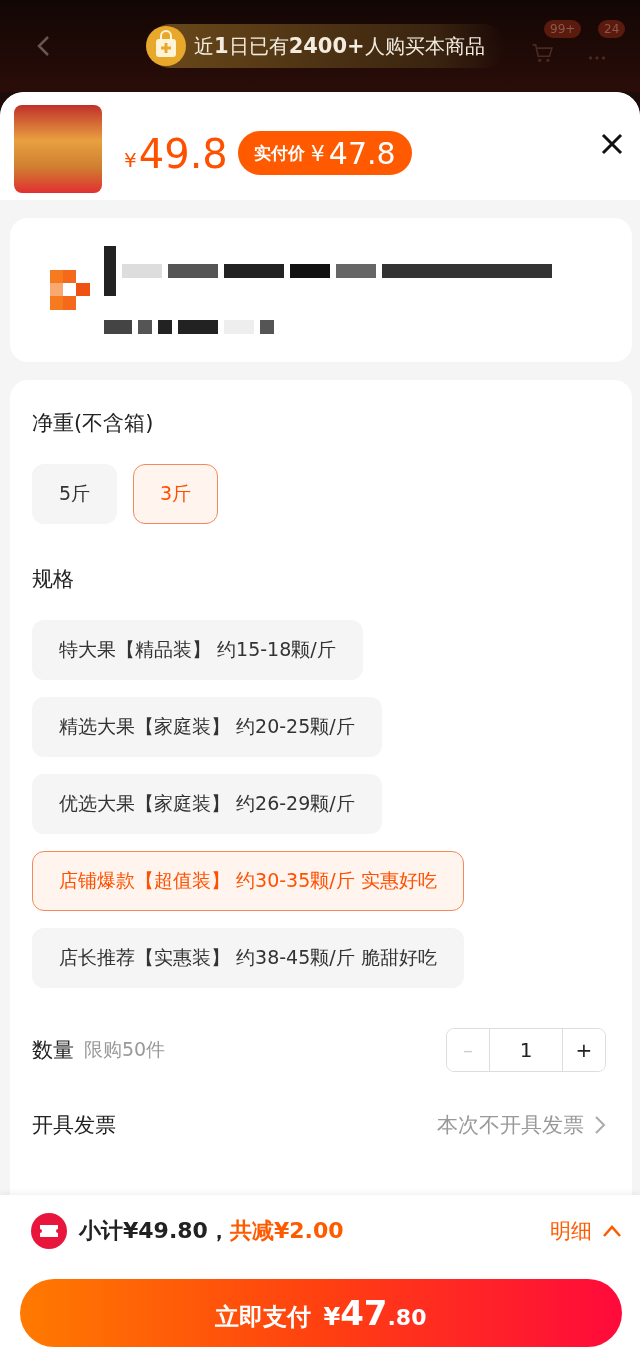 The width and height of the screenshot is (640, 1371). I want to click on subtotal-text: 小计¥49.80，, so click(154, 1231).